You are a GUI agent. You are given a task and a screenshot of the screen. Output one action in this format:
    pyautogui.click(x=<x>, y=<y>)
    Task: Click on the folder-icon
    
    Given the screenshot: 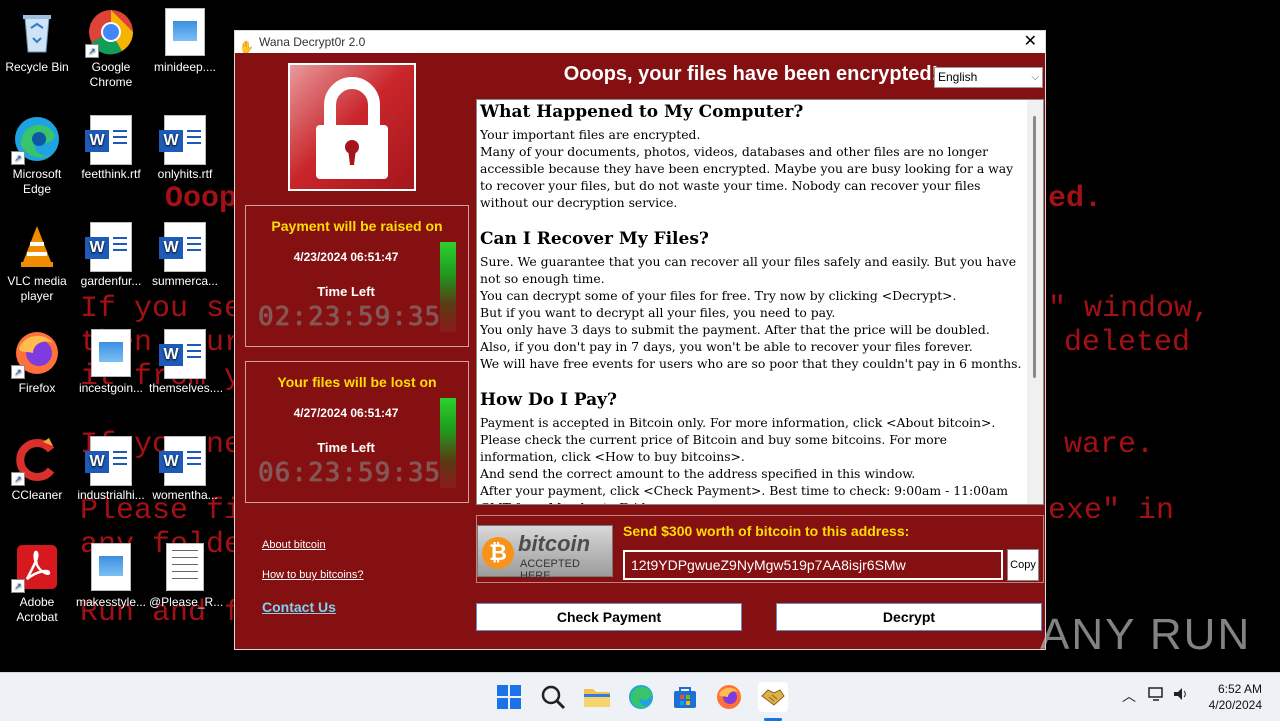 What is the action you would take?
    pyautogui.click(x=597, y=698)
    